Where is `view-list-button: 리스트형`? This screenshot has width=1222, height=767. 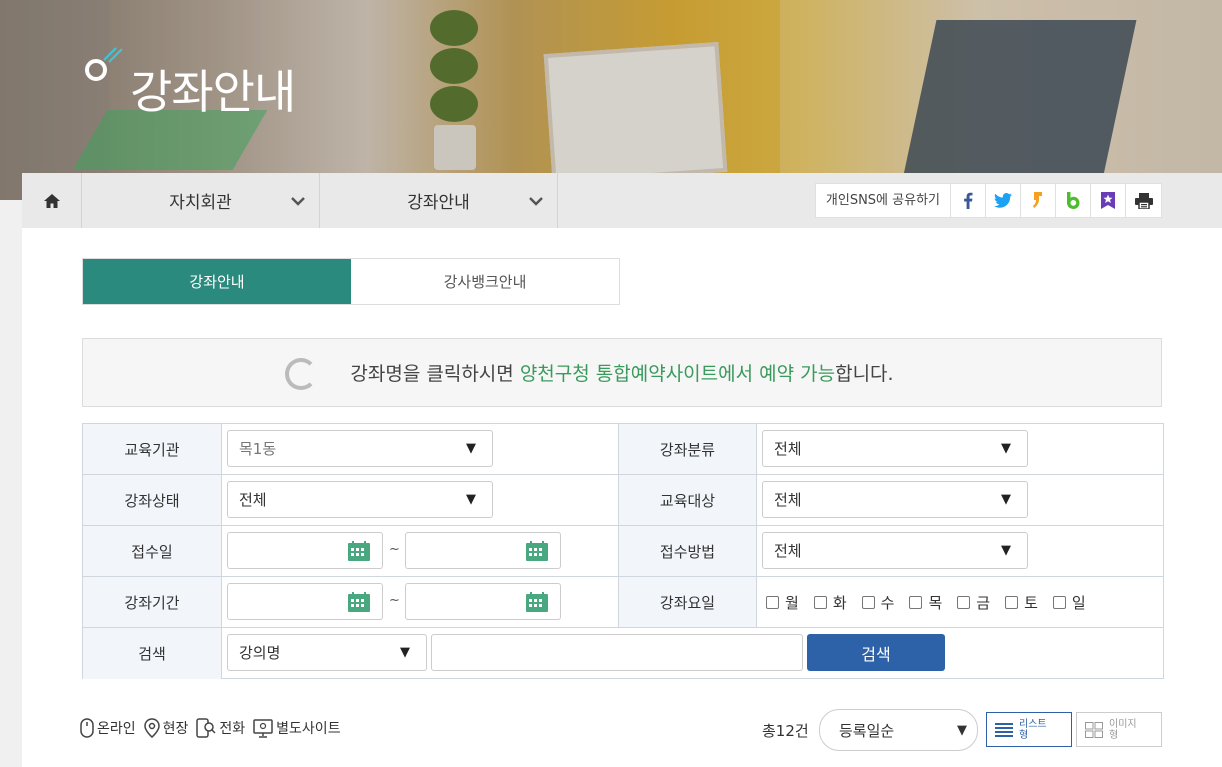
view-list-button: 리스트형 is located at coordinates (1029, 729).